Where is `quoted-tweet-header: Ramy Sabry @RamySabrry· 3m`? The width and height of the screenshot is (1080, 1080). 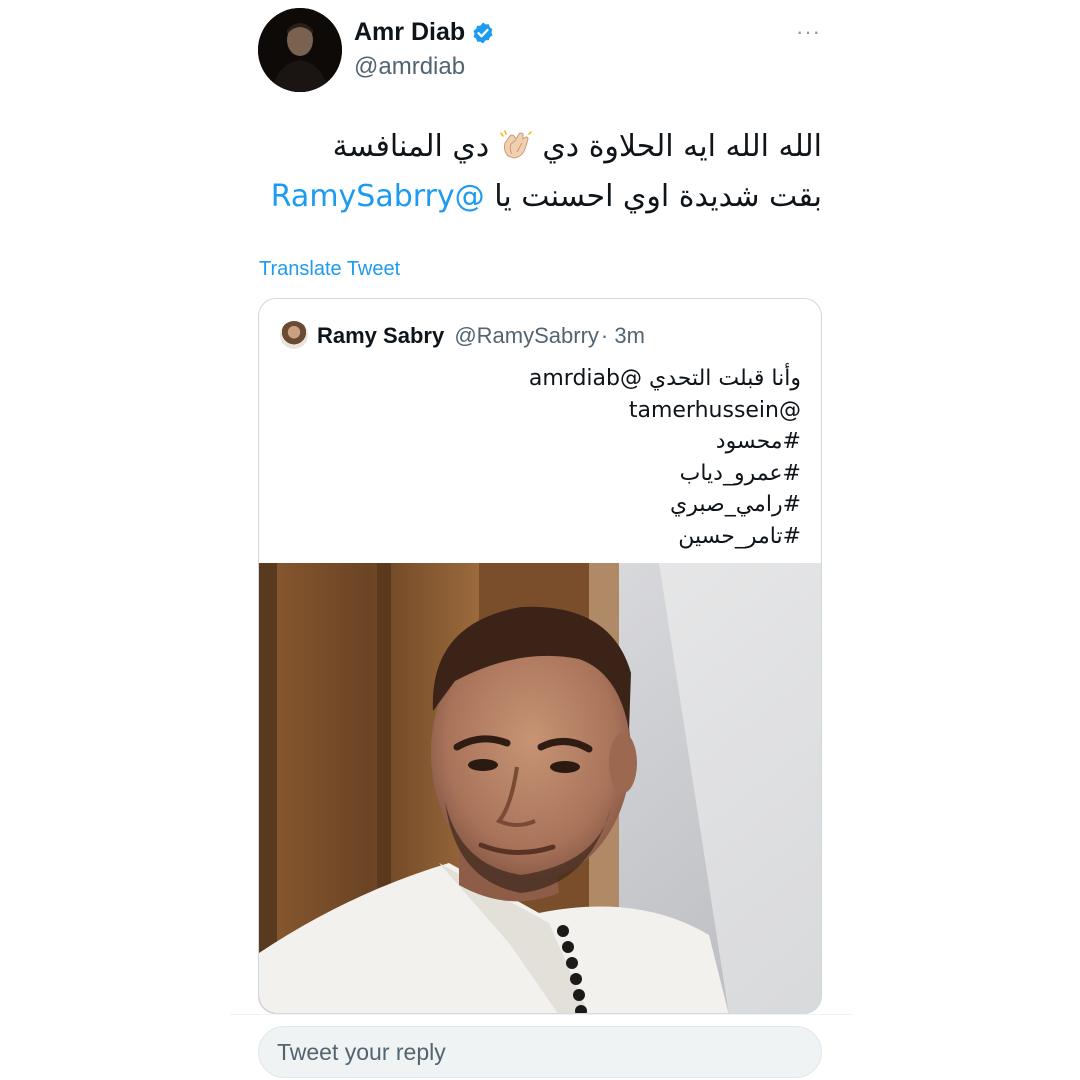
quoted-tweet-header: Ramy Sabry @RamySabrry· 3m is located at coordinates (481, 336).